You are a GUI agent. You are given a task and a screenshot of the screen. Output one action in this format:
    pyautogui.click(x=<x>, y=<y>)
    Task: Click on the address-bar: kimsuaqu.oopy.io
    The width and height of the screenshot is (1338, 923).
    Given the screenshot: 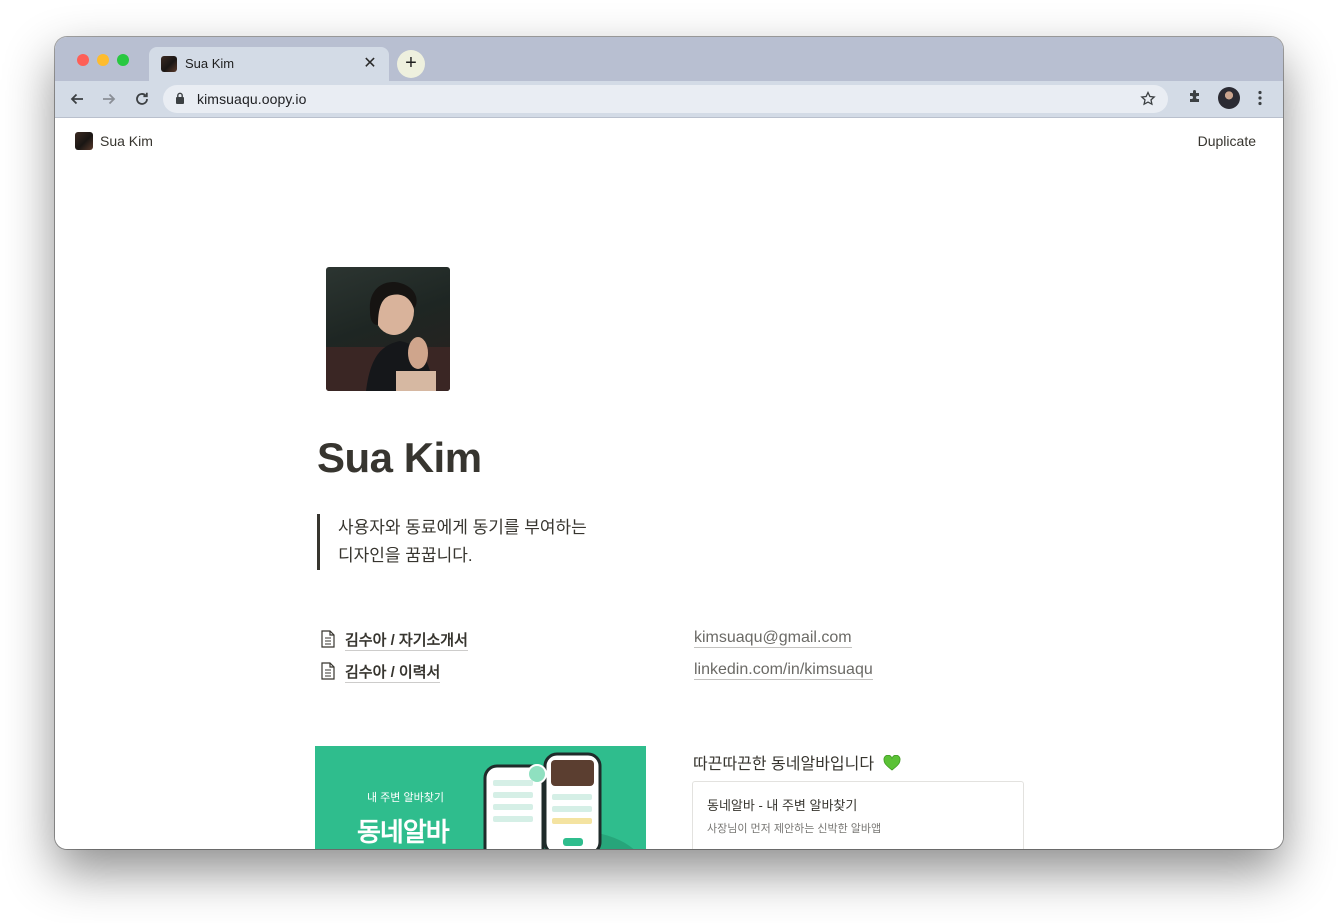 What is the action you would take?
    pyautogui.click(x=665, y=99)
    